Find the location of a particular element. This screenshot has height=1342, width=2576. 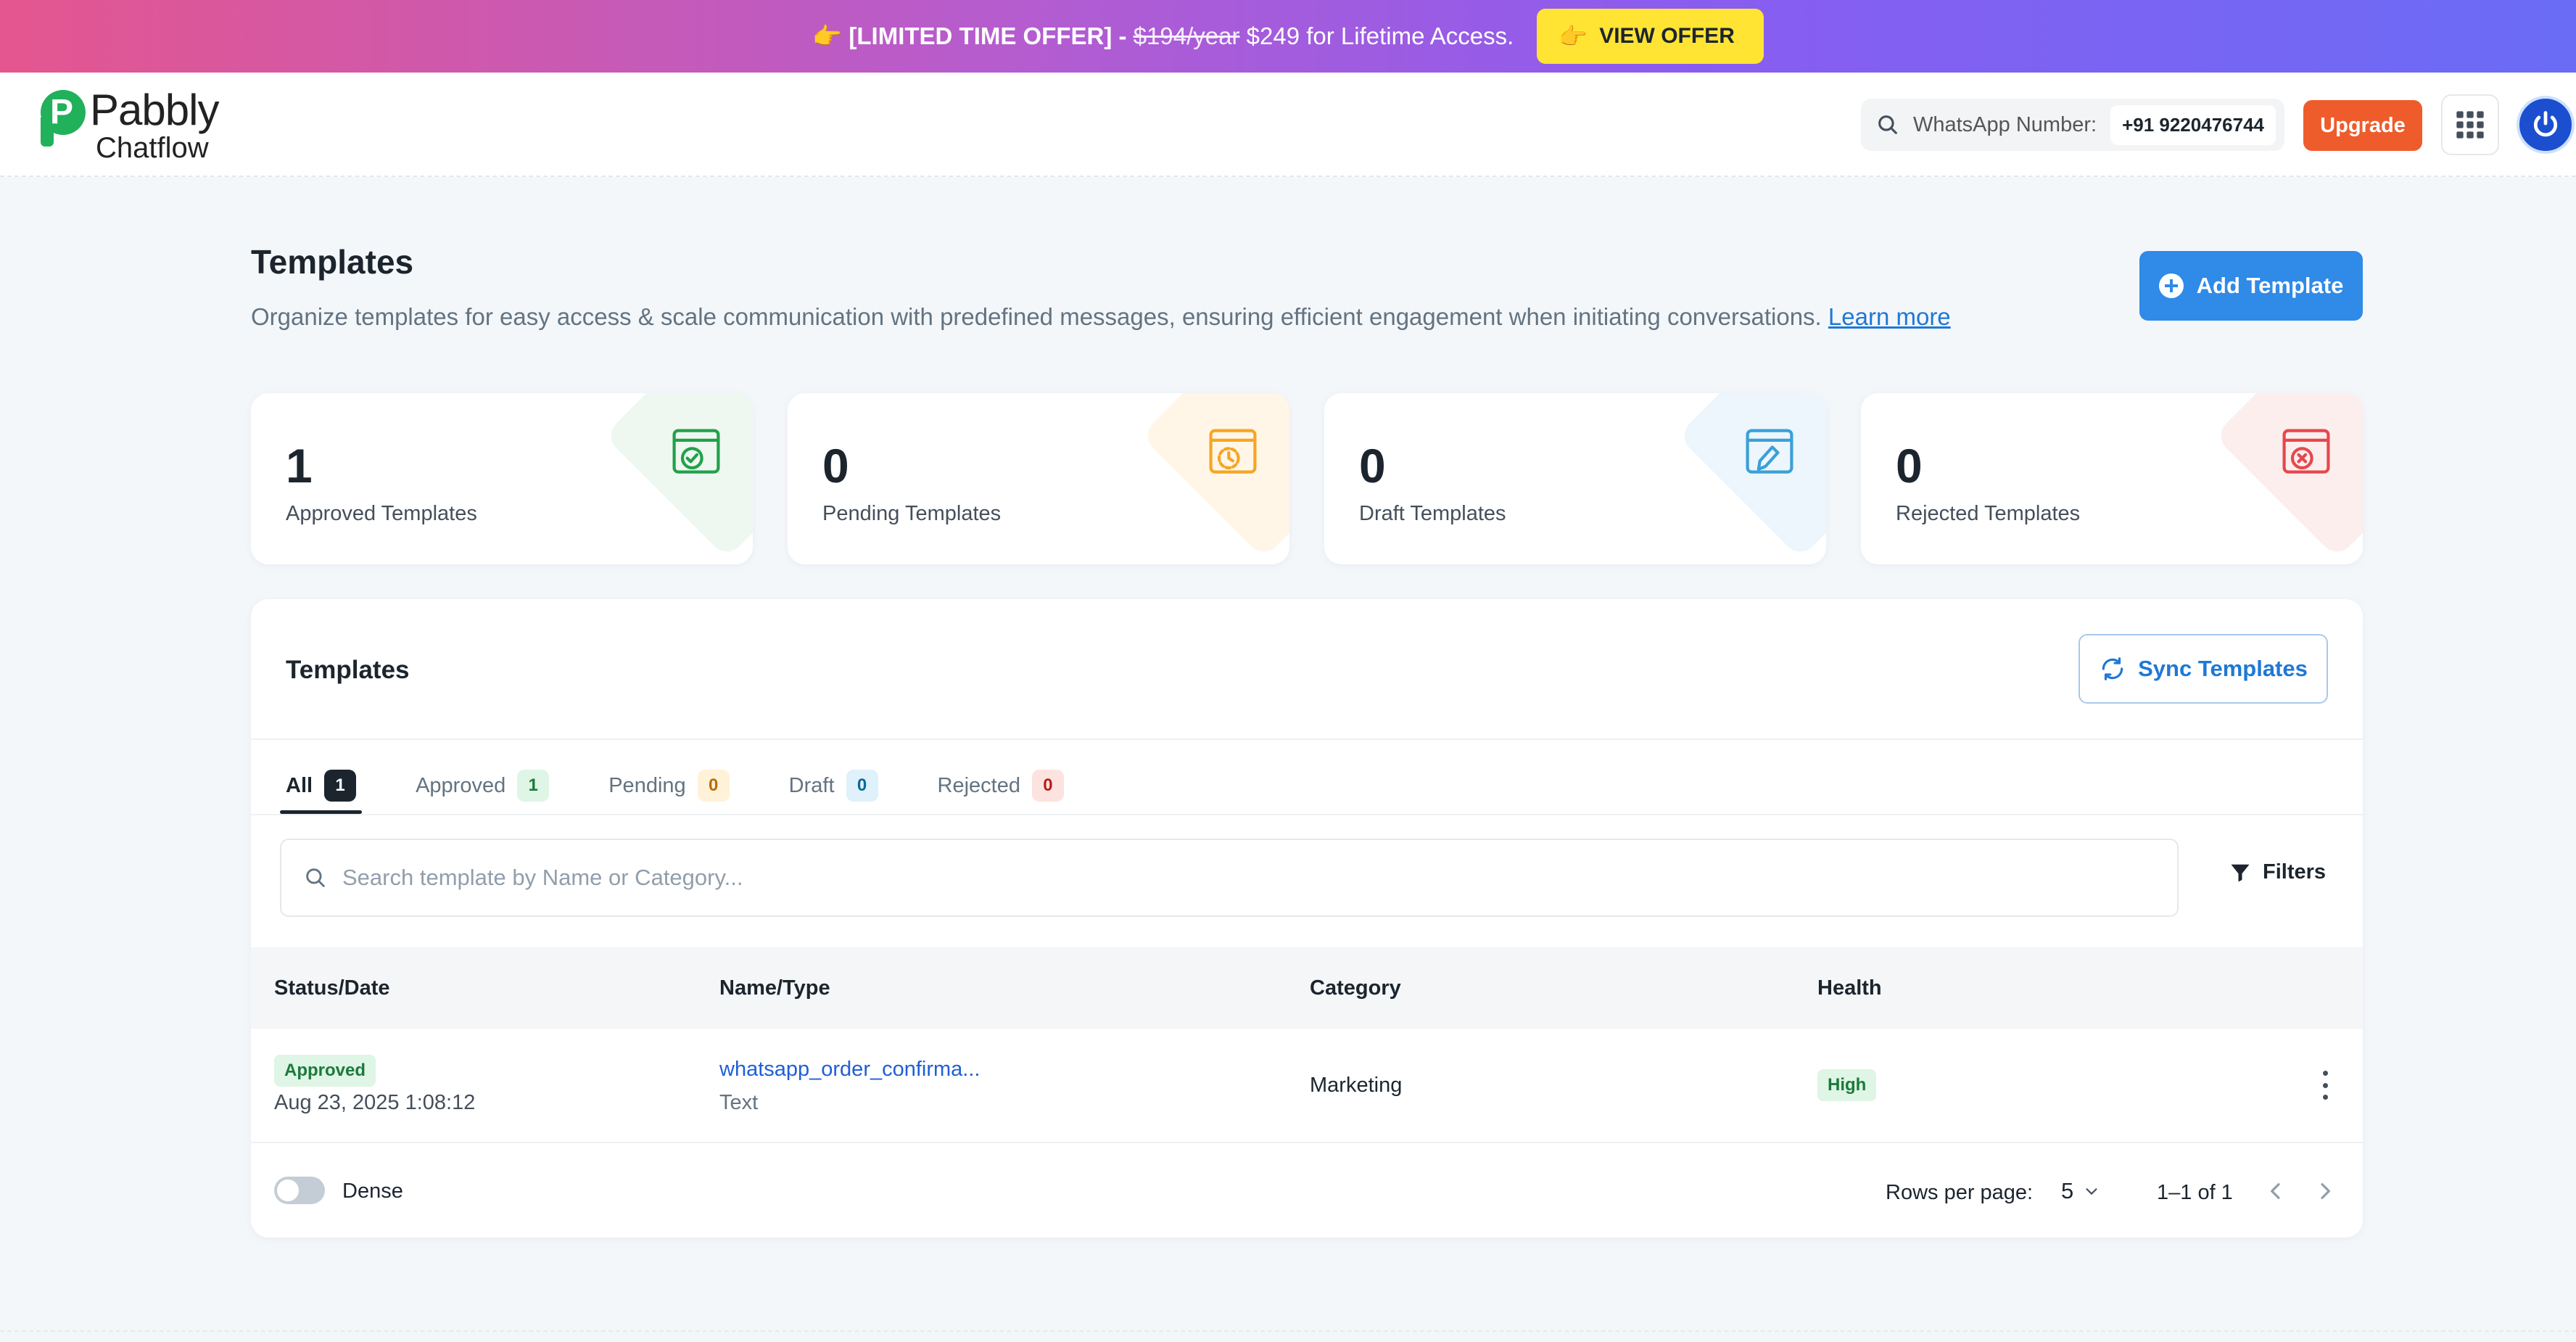

learn-more-link: Learn more is located at coordinates (1890, 317).